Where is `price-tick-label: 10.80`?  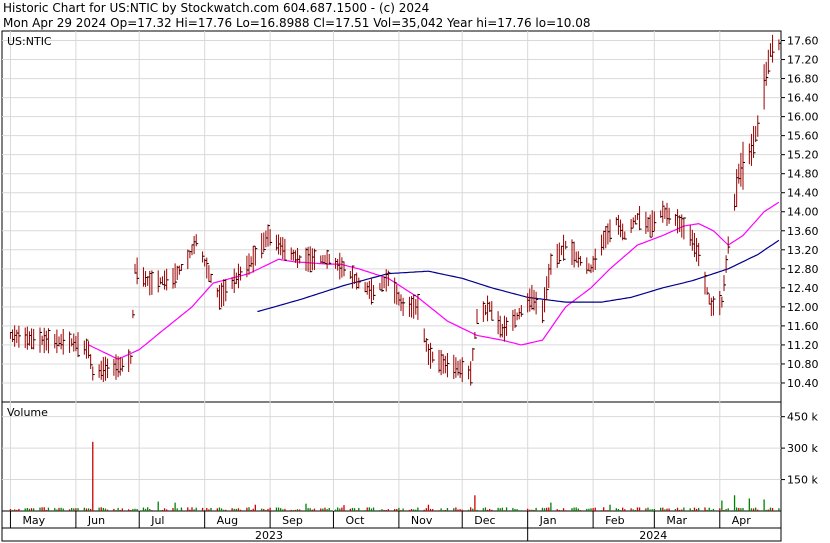 price-tick-label: 10.80 is located at coordinates (803, 364).